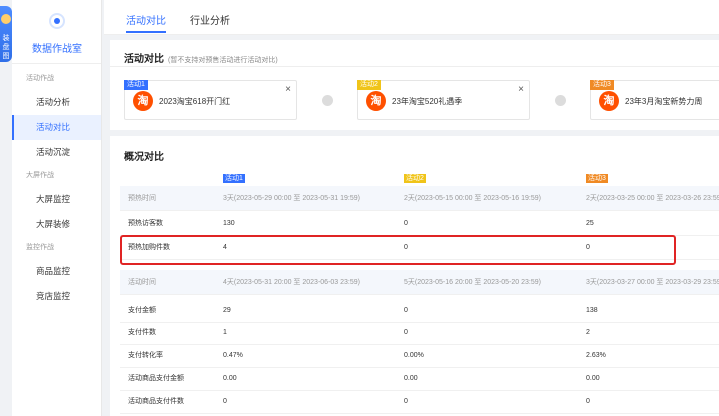 The width and height of the screenshot is (719, 416). Describe the element at coordinates (6, 19) in the screenshot. I see `logo-face-icon` at that location.